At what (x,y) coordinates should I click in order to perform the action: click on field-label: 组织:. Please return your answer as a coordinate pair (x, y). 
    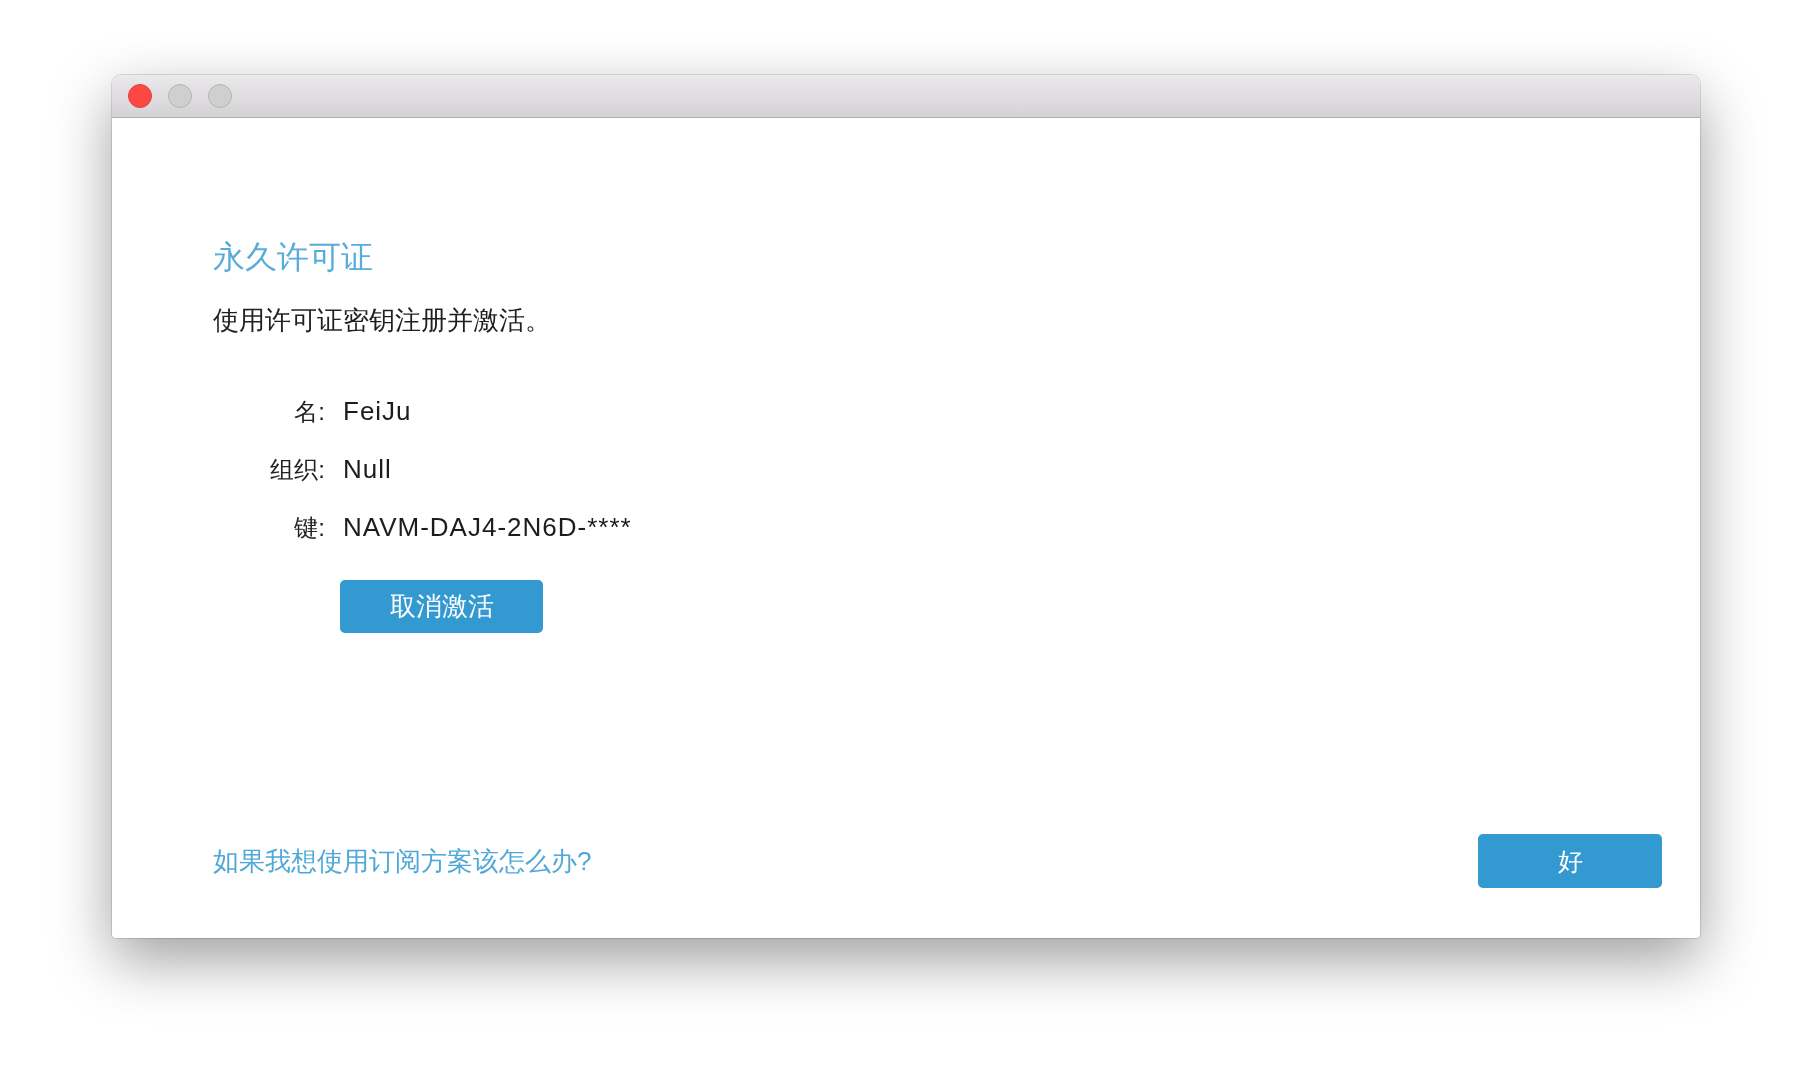
    Looking at the image, I should click on (297, 470).